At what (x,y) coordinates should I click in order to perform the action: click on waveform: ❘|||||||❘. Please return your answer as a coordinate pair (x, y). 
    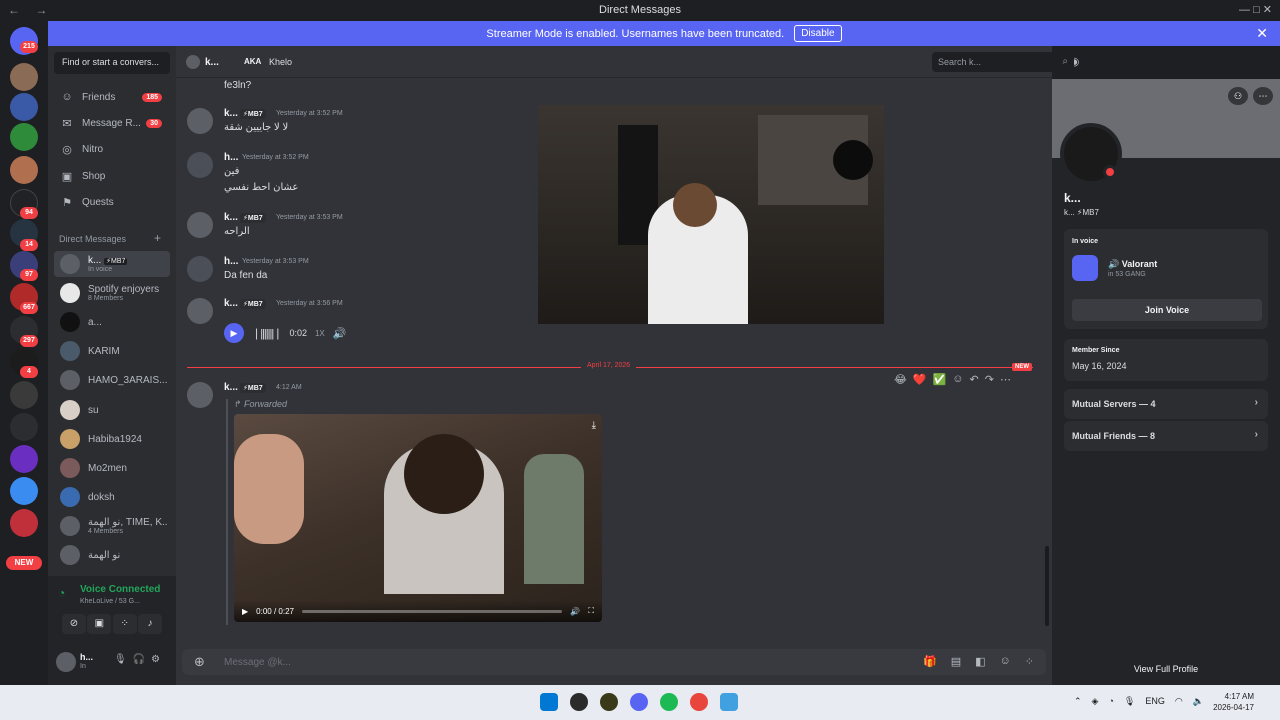
    Looking at the image, I should click on (267, 333).